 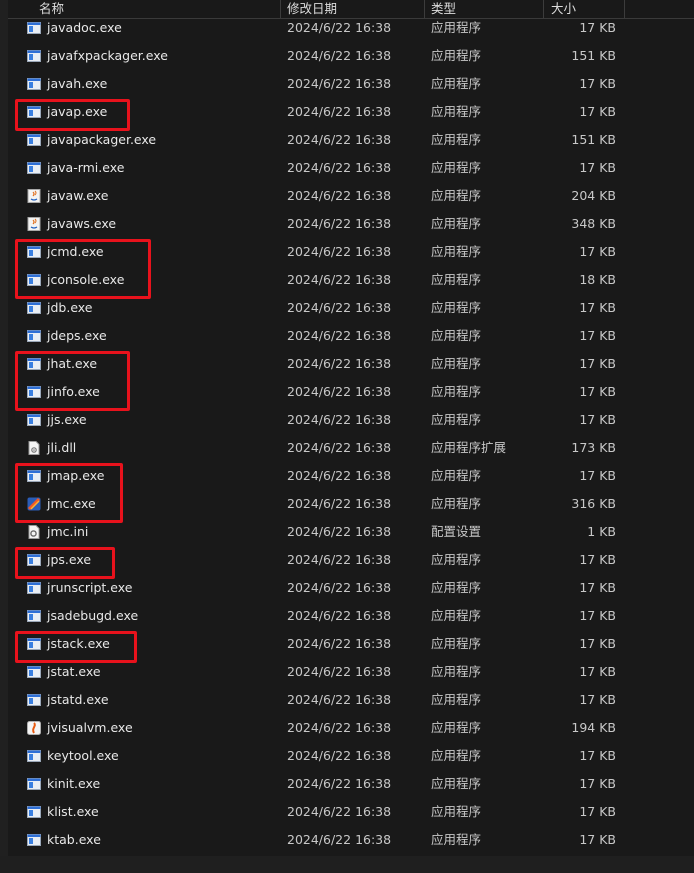 I want to click on file-row: jjs.exe 2024/6/22 16:38 应用程序 17 KB, so click(x=328, y=422).